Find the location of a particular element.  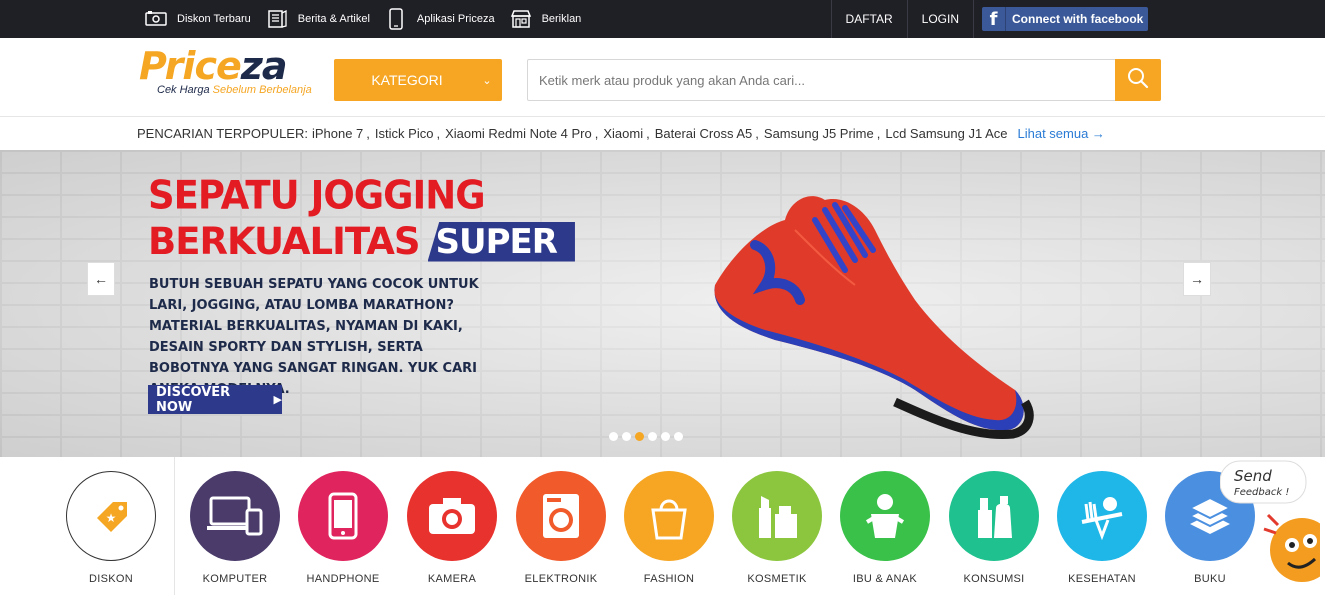

top-link-label: Berita & Artikel is located at coordinates (333, 19).